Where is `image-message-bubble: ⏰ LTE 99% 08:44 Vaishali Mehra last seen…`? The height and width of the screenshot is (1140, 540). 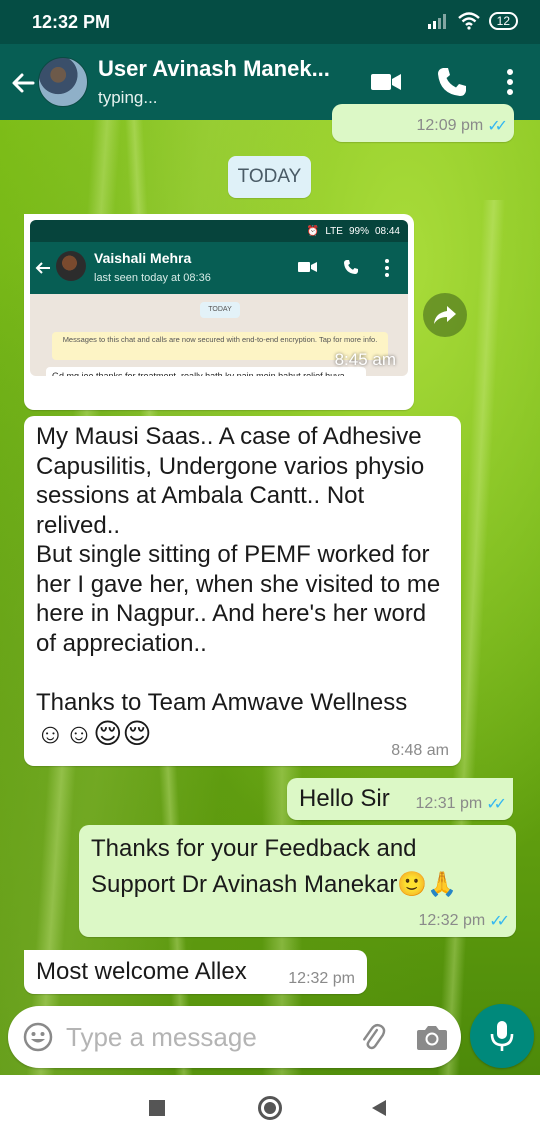 image-message-bubble: ⏰ LTE 99% 08:44 Vaishali Mehra last seen… is located at coordinates (219, 312).